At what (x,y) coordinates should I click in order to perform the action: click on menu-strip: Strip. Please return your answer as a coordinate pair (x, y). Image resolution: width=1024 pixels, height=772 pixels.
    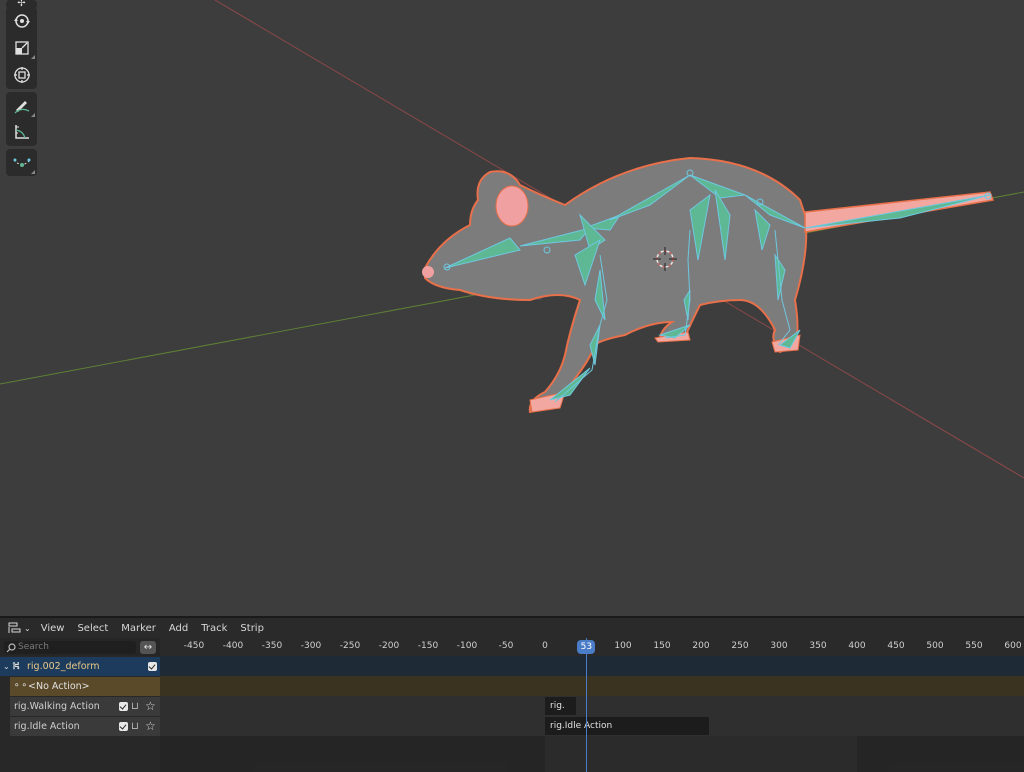
    Looking at the image, I should click on (252, 628).